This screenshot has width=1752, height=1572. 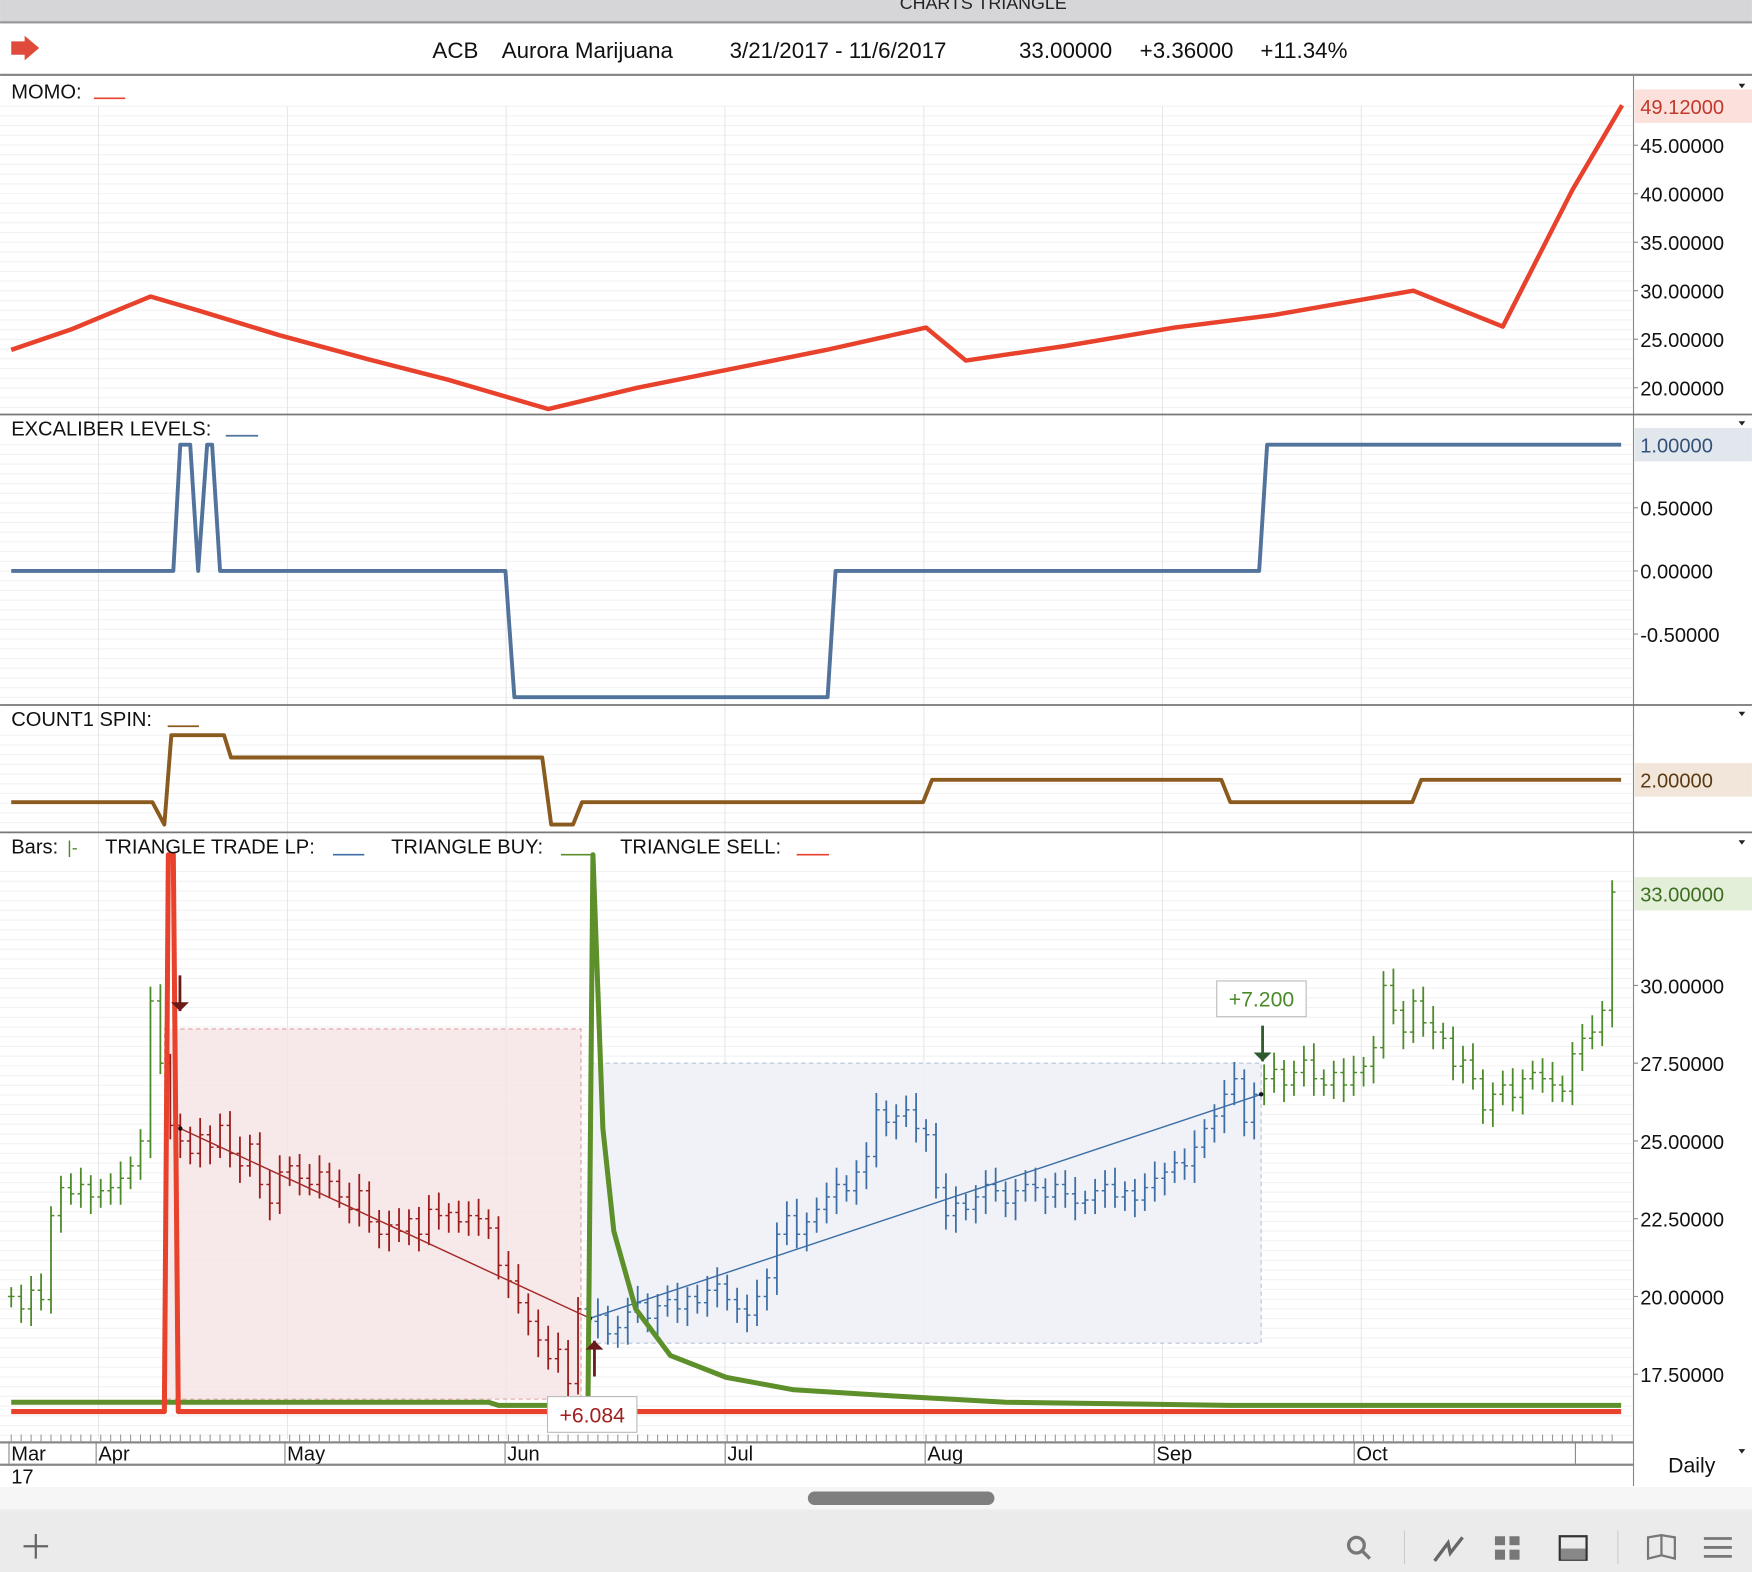 What do you see at coordinates (838, 50) in the screenshot?
I see `date-range: 3/21/2017 - 11/6/2017` at bounding box center [838, 50].